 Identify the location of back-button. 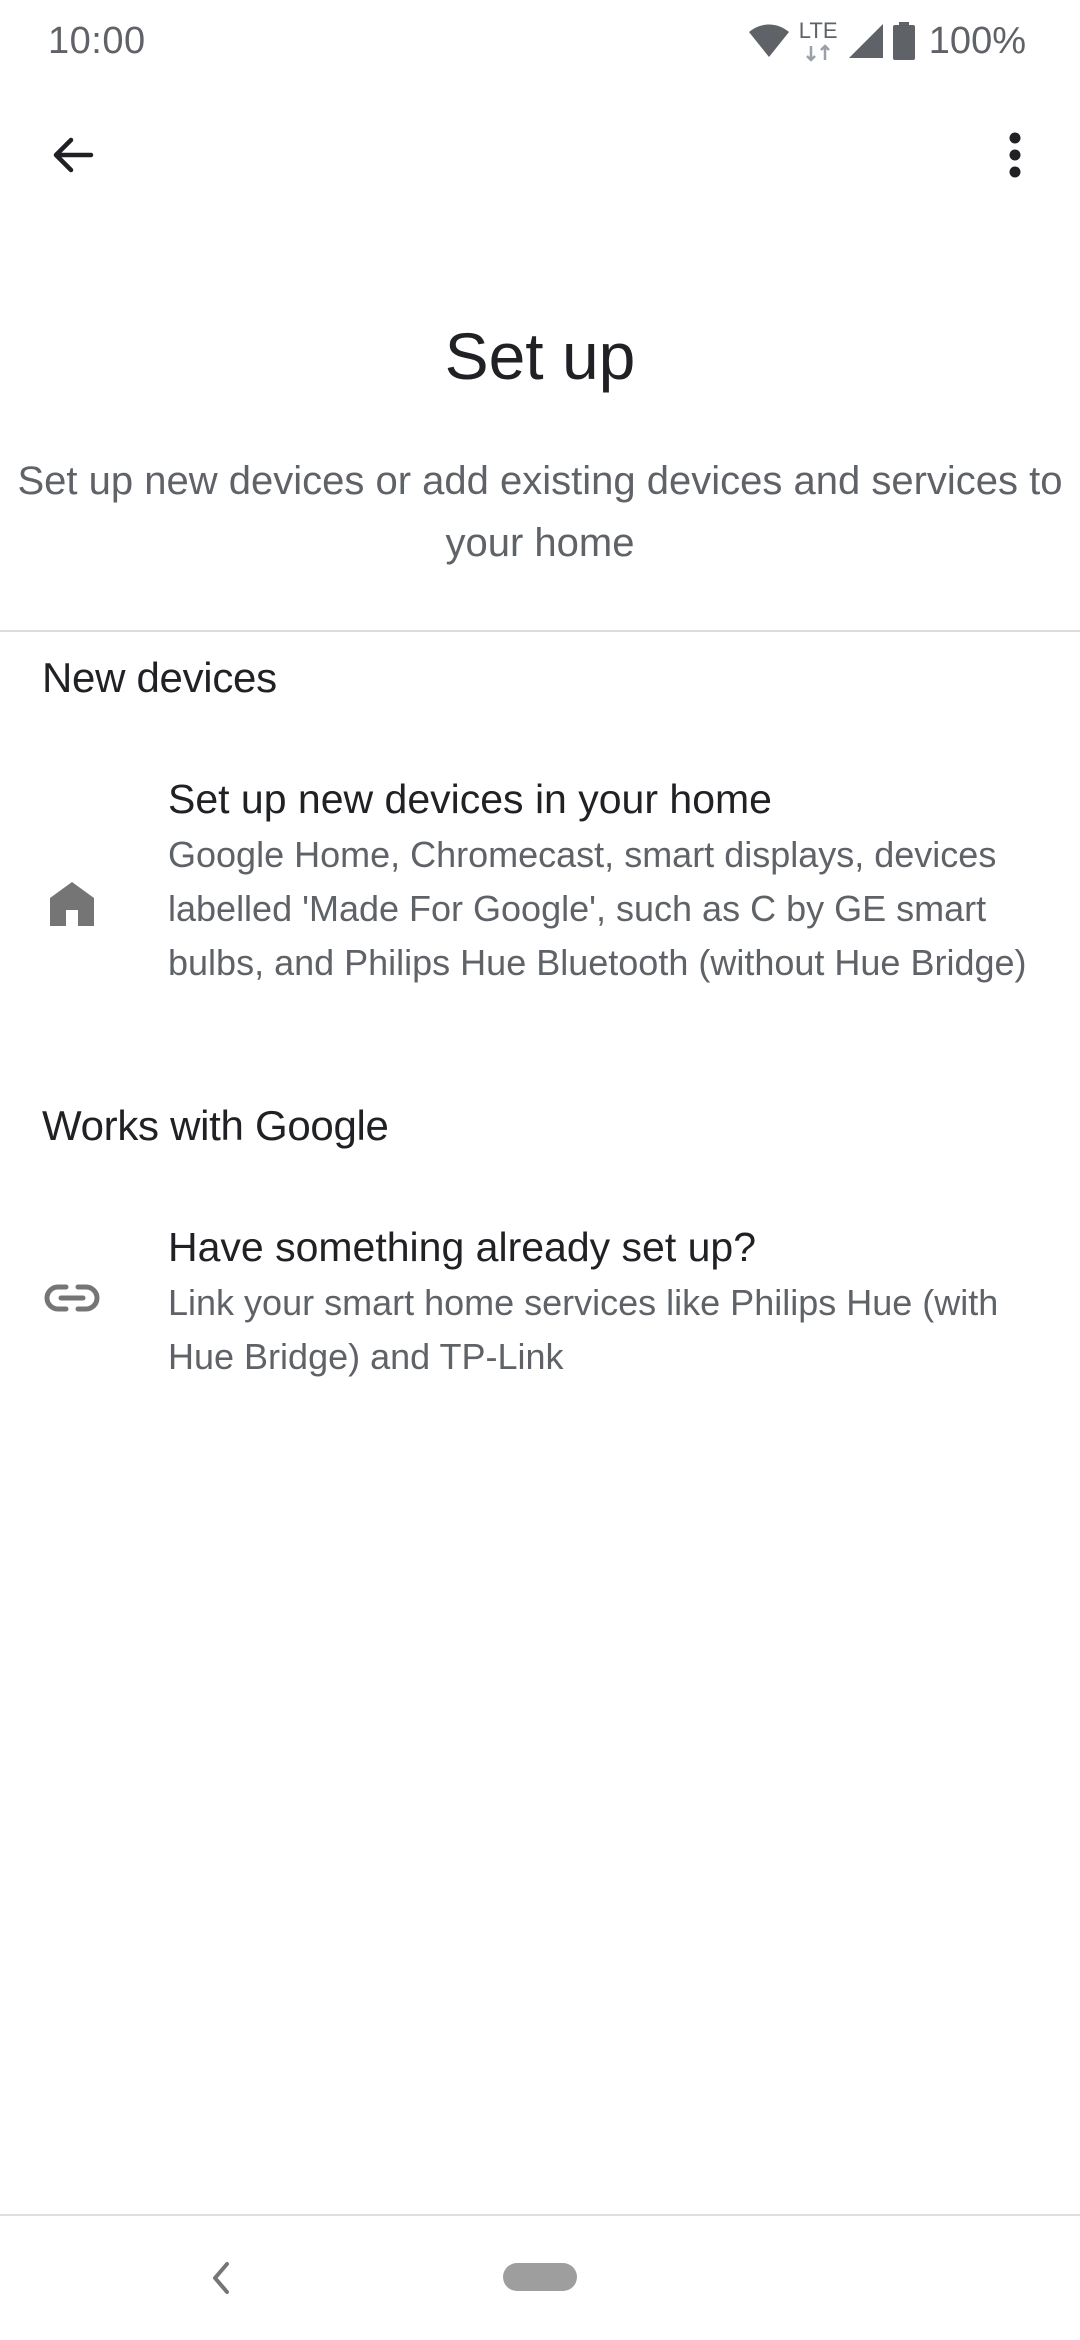
(73, 157).